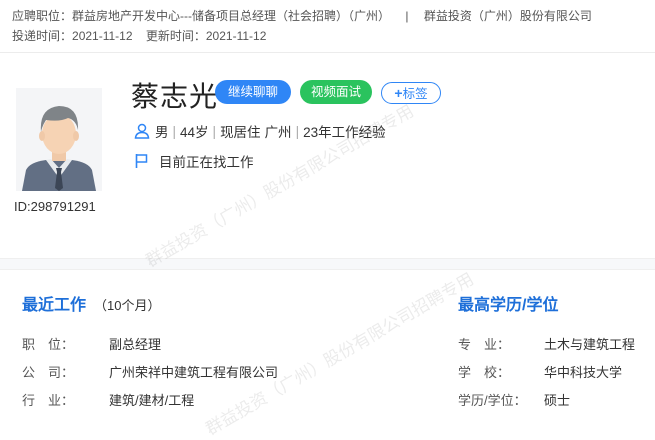  I want to click on education-label-major: 专 业：, so click(484, 344).